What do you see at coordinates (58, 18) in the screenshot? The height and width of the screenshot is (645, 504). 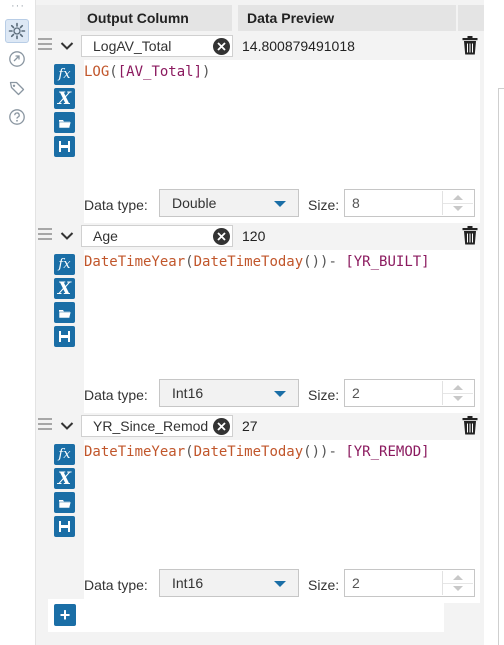 I see `header-gutter` at bounding box center [58, 18].